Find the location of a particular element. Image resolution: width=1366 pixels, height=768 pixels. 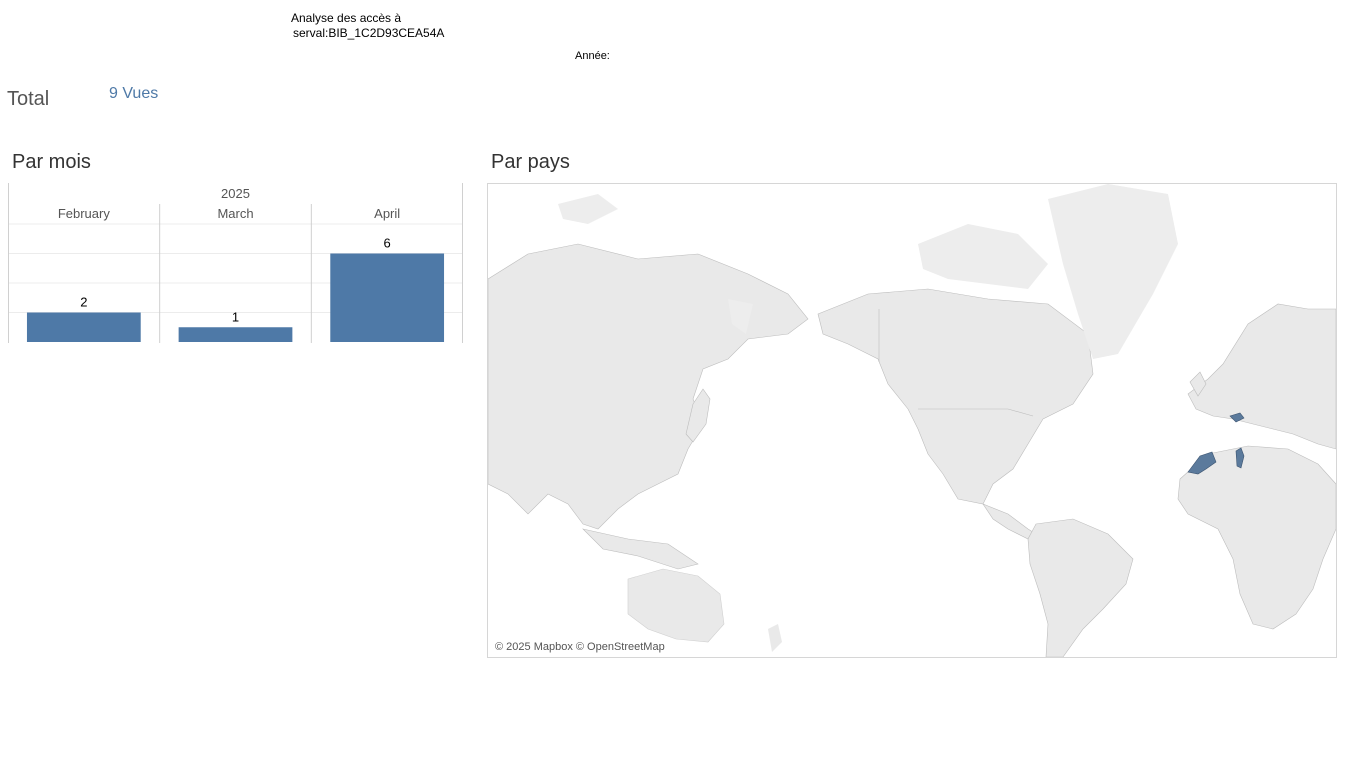

map-land-north-america is located at coordinates (955, 396).